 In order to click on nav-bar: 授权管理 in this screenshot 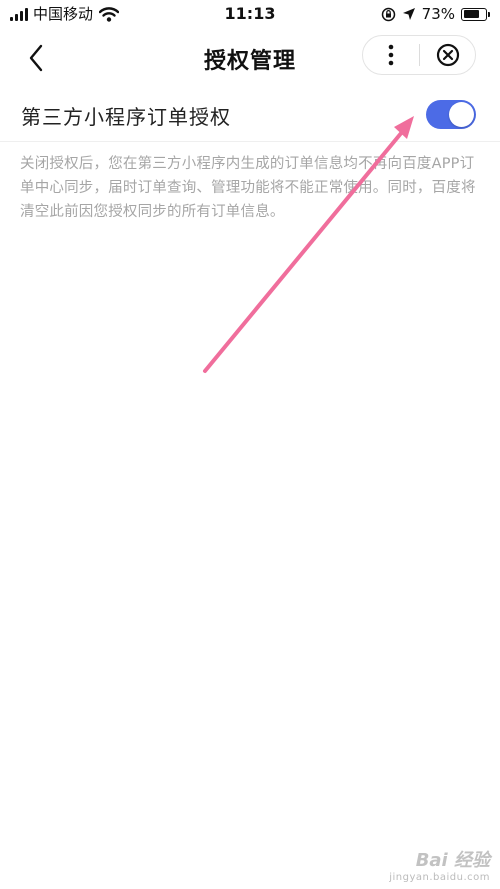, I will do `click(250, 58)`.